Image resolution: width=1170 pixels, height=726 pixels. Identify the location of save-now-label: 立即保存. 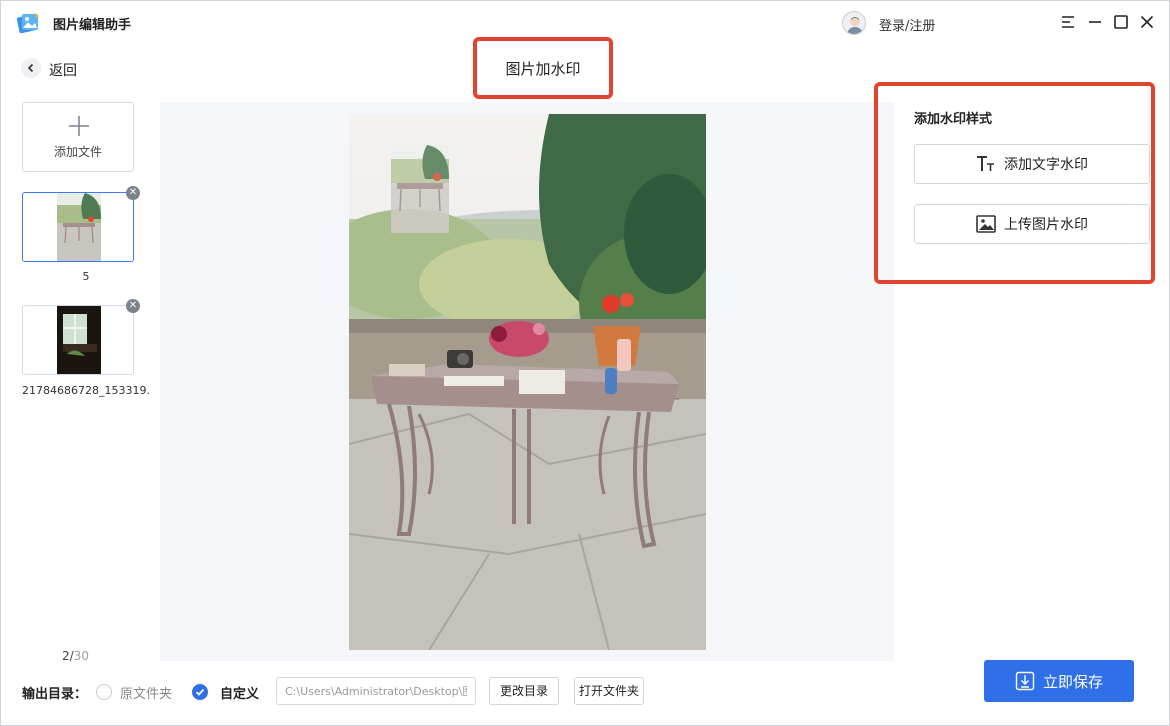
(1072, 681).